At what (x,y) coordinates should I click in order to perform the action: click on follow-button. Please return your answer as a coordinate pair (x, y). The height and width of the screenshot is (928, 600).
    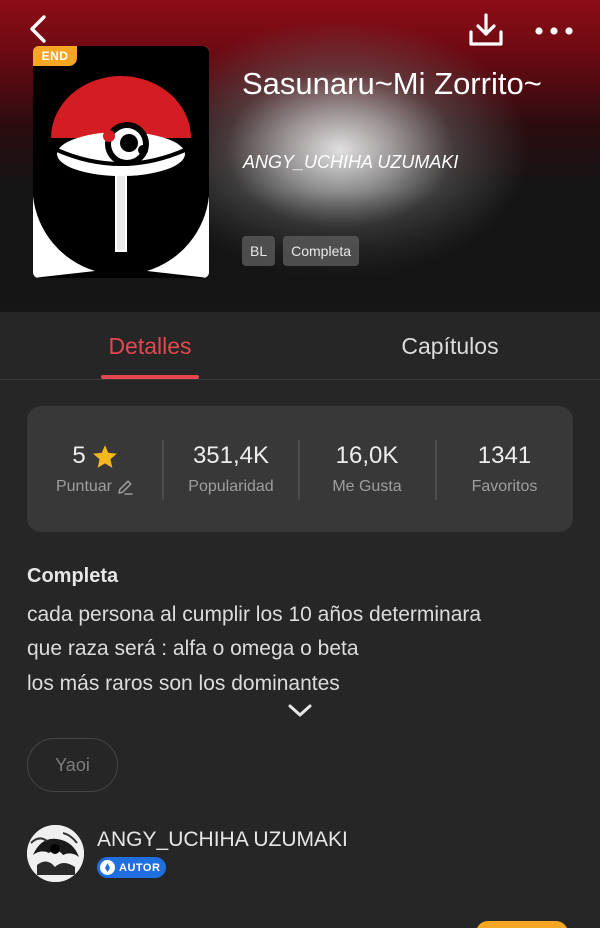
    Looking at the image, I should click on (522, 924).